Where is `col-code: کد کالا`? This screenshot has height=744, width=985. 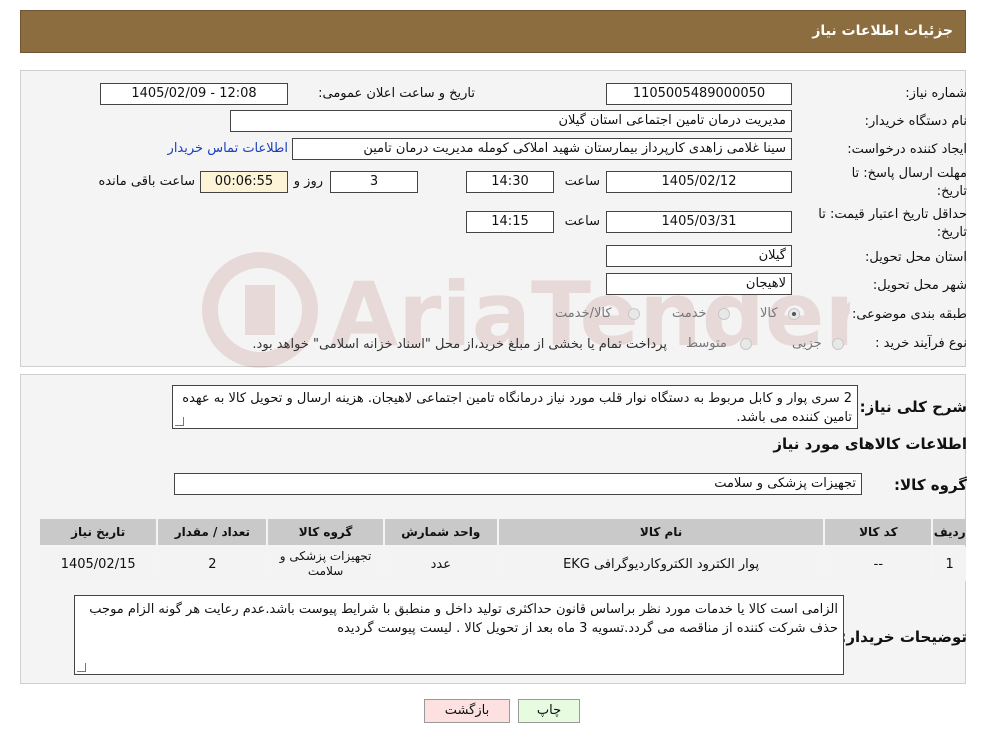 col-code: کد کالا is located at coordinates (878, 532).